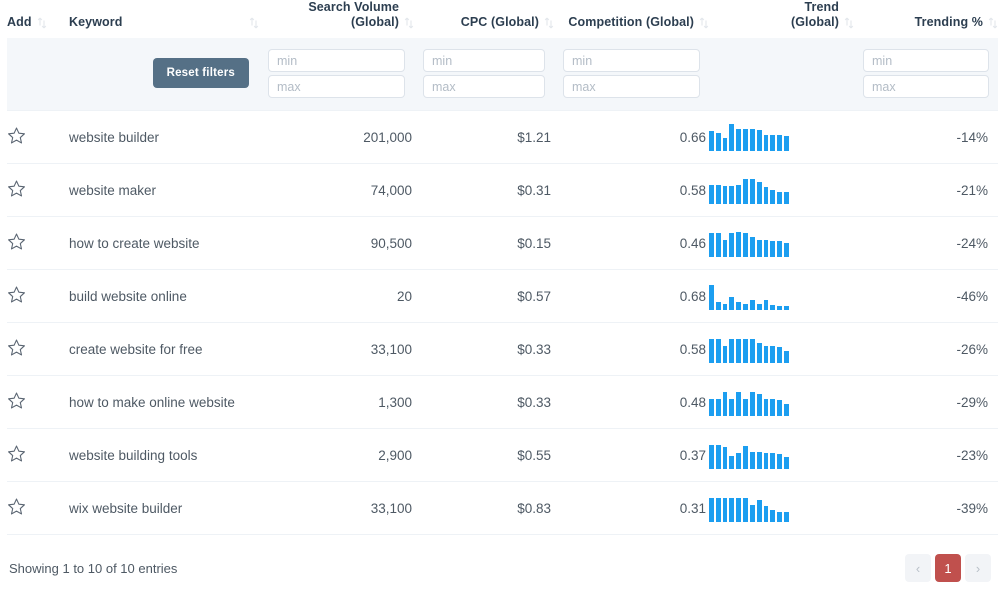 Image resolution: width=1005 pixels, height=589 pixels. What do you see at coordinates (692, 296) in the screenshot?
I see `competition-cell: 0.68` at bounding box center [692, 296].